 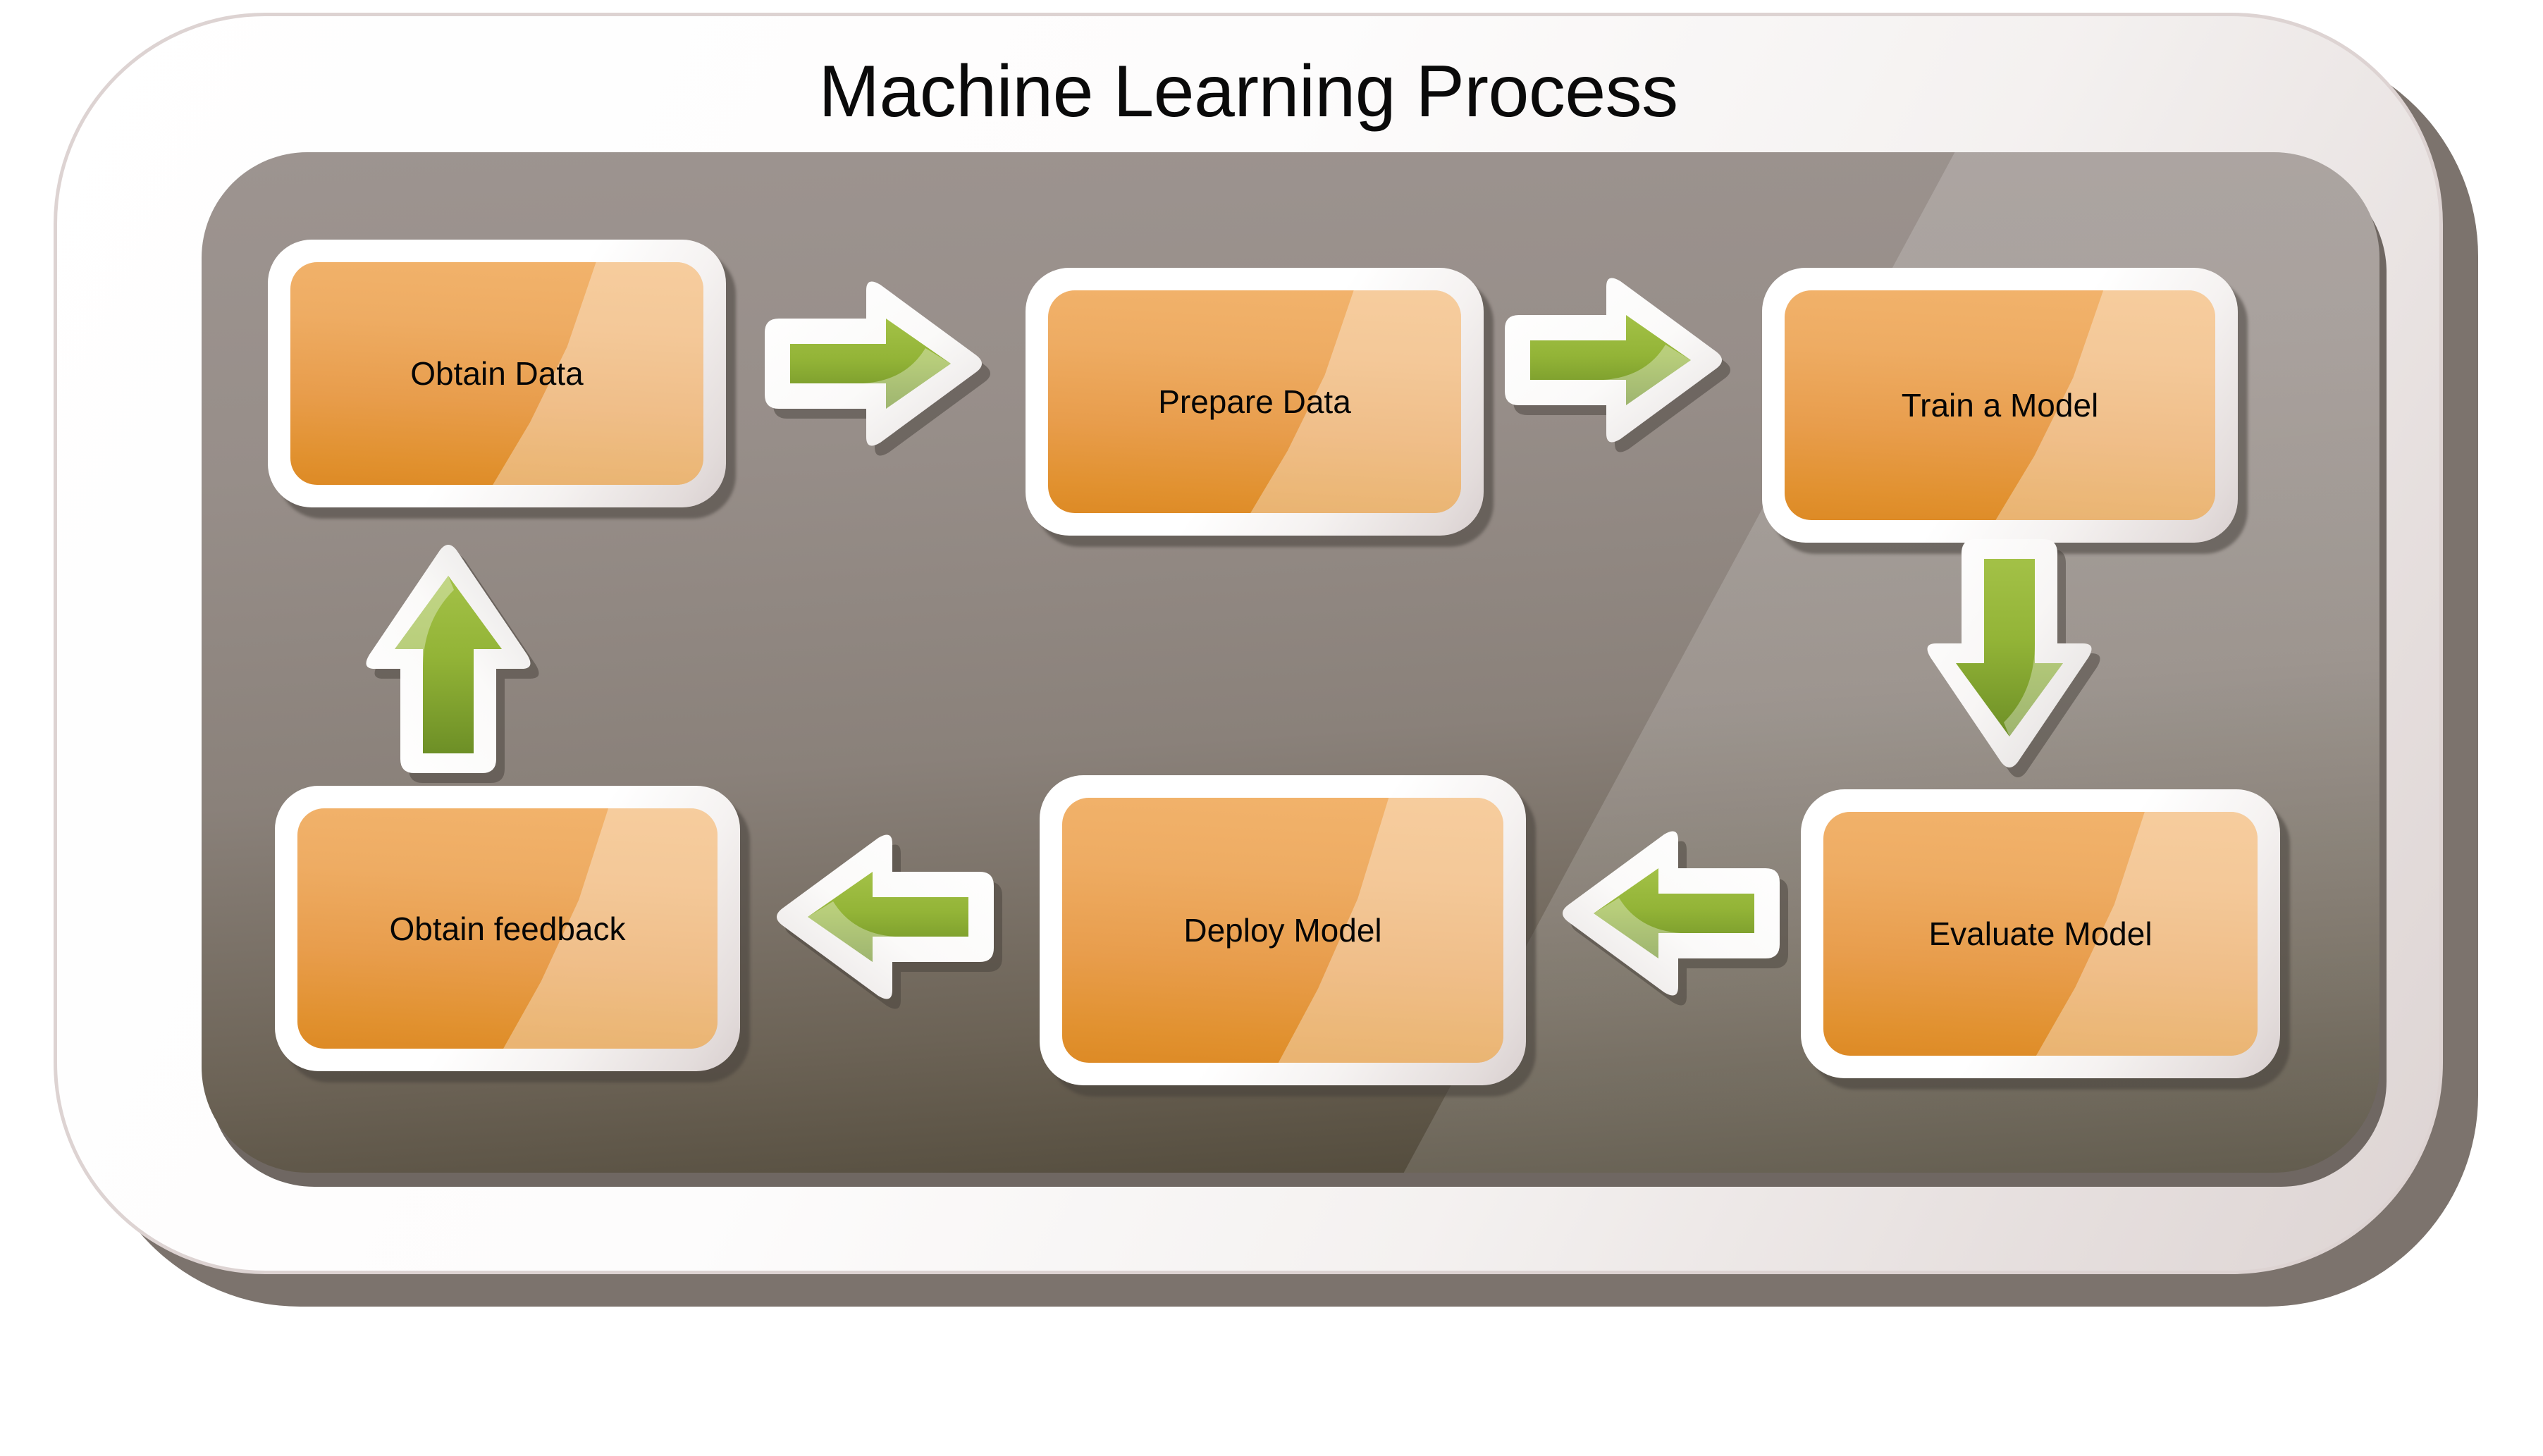 What do you see at coordinates (452, 661) in the screenshot?
I see `arrow-up-icon` at bounding box center [452, 661].